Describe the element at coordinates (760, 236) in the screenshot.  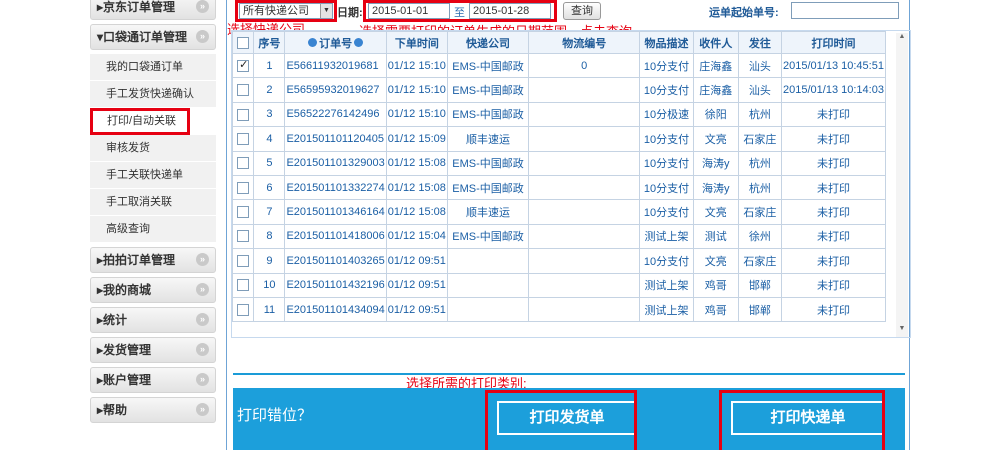
I see `row-dest: 徐州` at that location.